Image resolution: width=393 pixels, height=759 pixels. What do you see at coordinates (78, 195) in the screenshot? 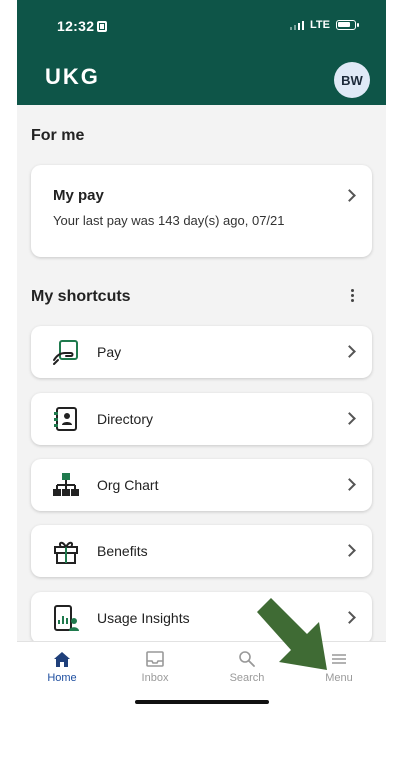
I see `my-pay-title: My pay` at bounding box center [78, 195].